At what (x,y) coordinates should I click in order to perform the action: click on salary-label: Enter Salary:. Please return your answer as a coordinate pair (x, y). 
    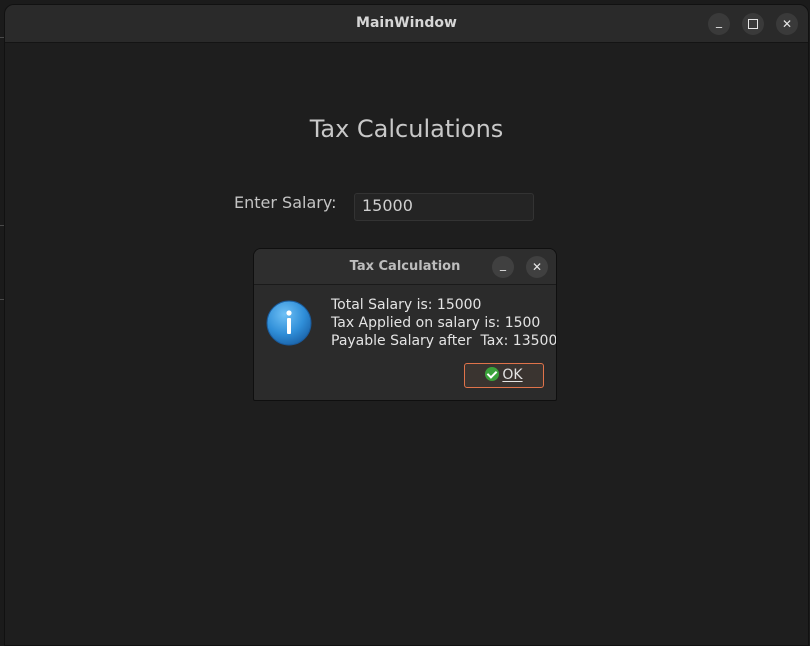
    Looking at the image, I should click on (285, 202).